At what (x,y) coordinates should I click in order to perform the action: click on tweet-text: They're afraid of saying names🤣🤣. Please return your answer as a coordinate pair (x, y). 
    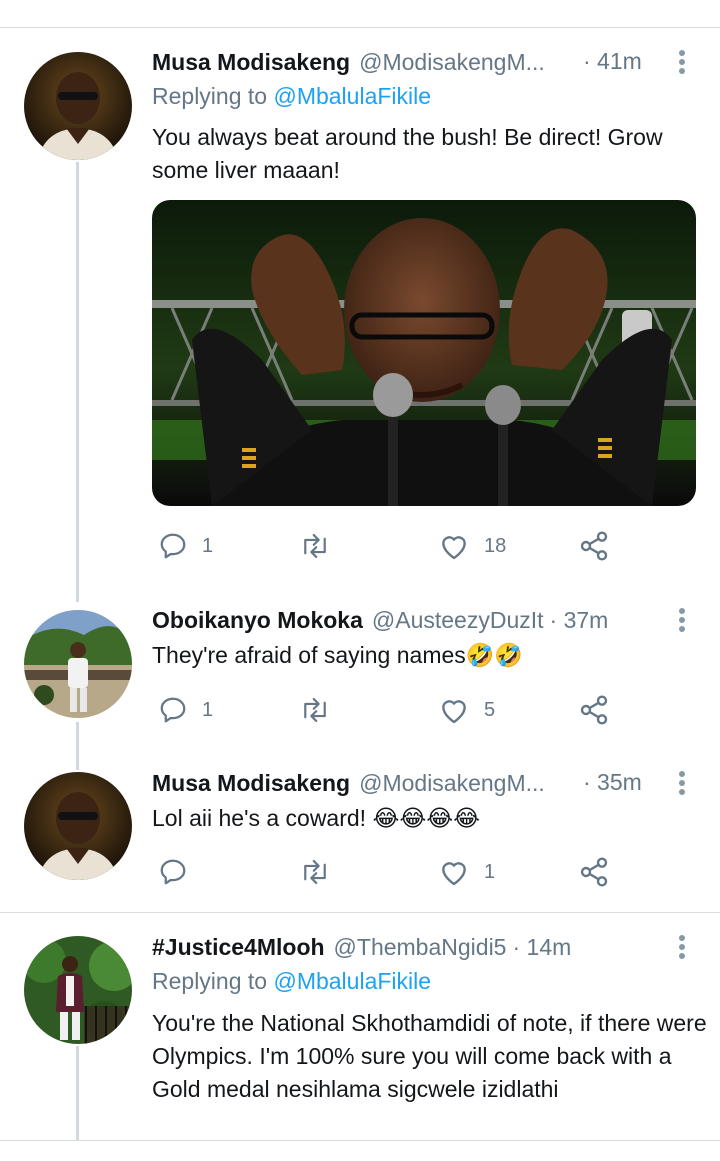
    Looking at the image, I should click on (338, 655).